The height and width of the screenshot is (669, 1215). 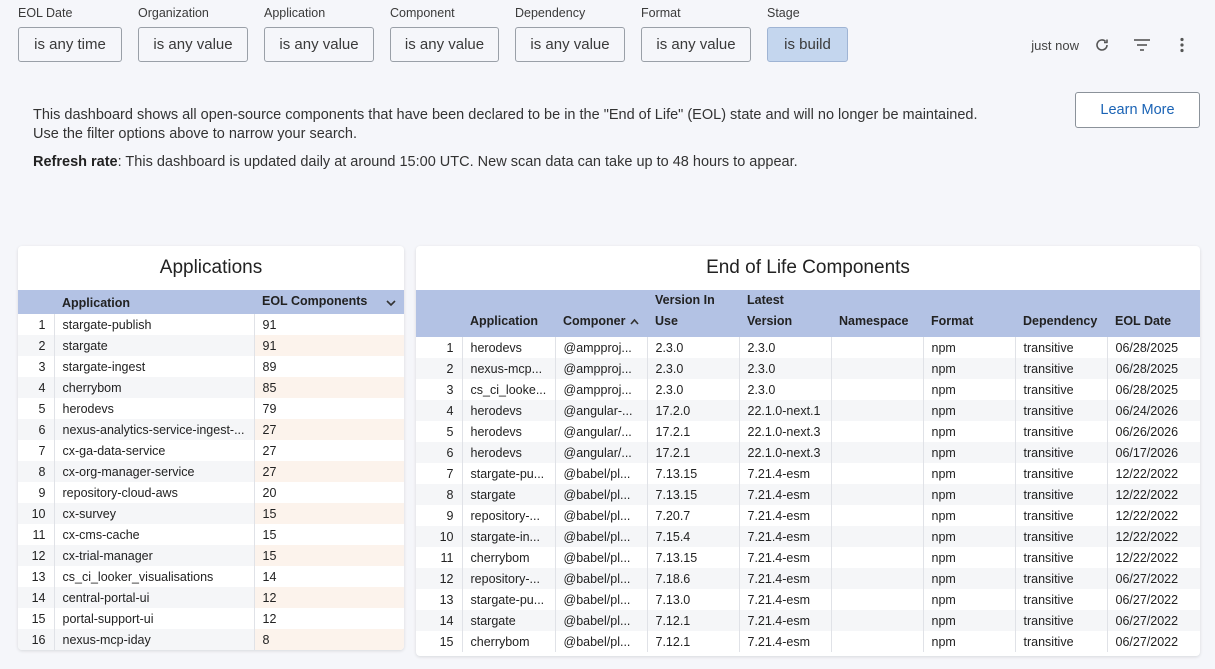 I want to click on table-row: 10 cx-survey 15, so click(x=211, y=513).